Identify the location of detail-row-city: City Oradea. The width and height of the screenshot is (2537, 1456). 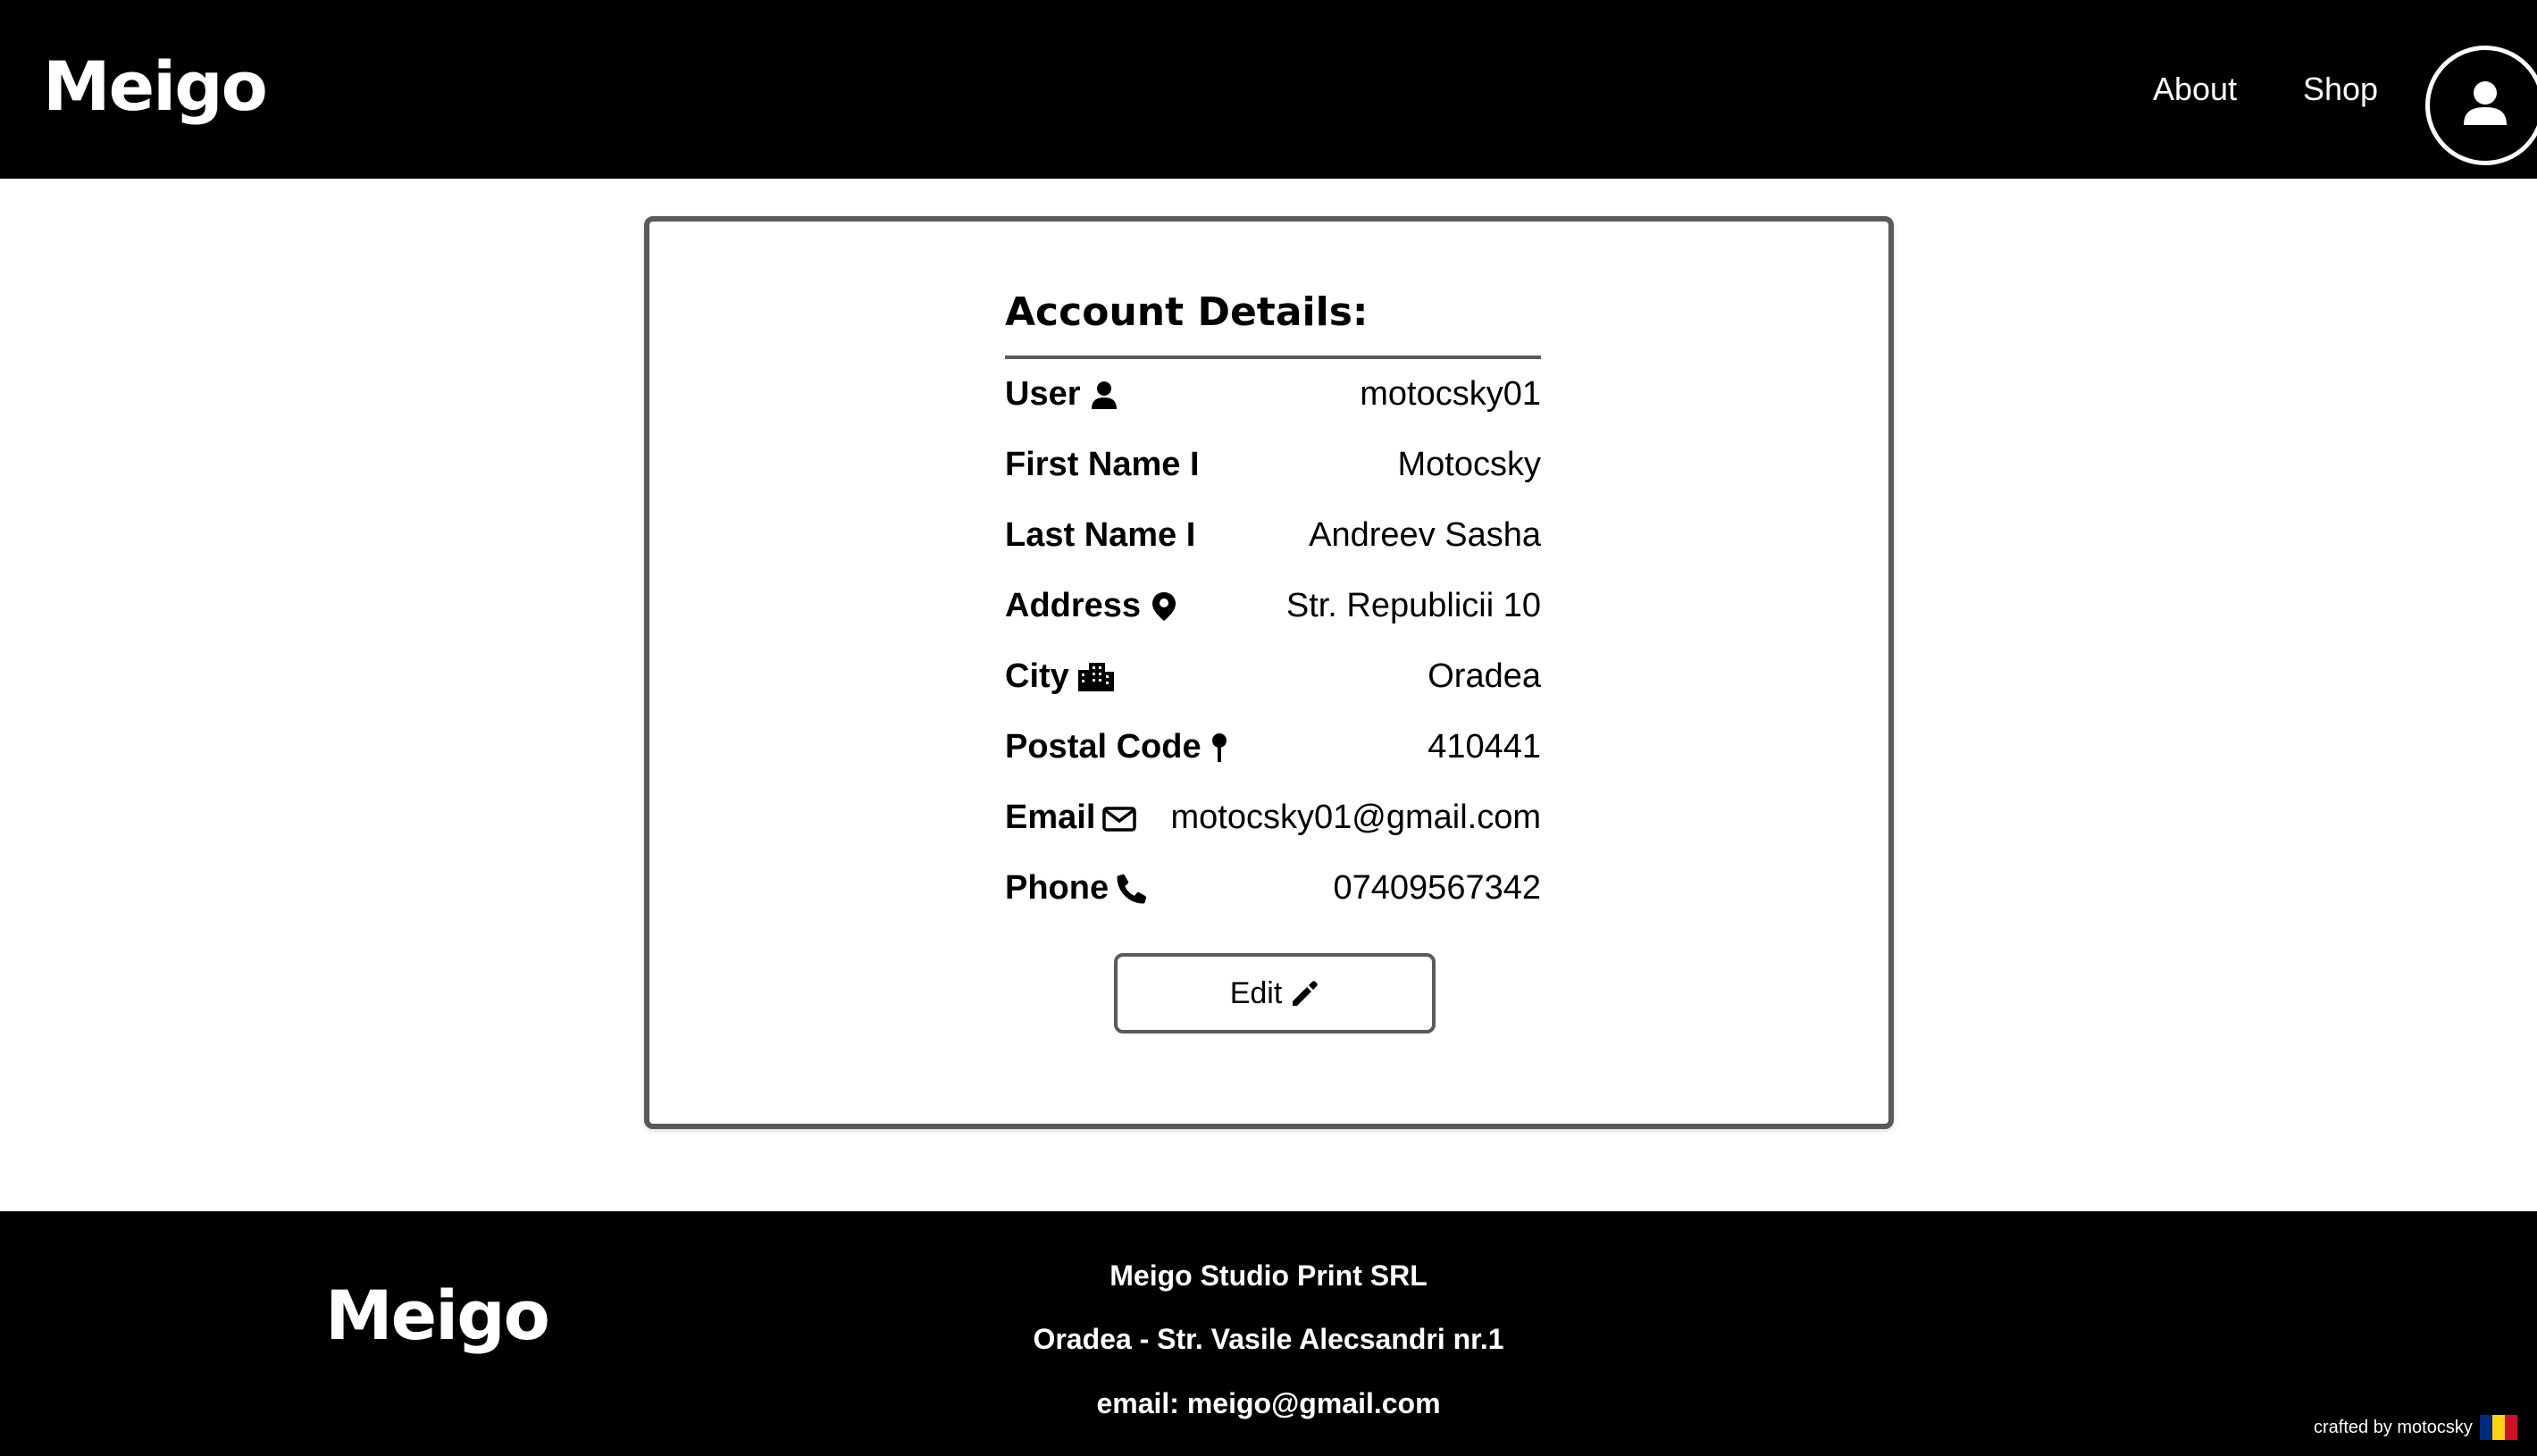
(1273, 676).